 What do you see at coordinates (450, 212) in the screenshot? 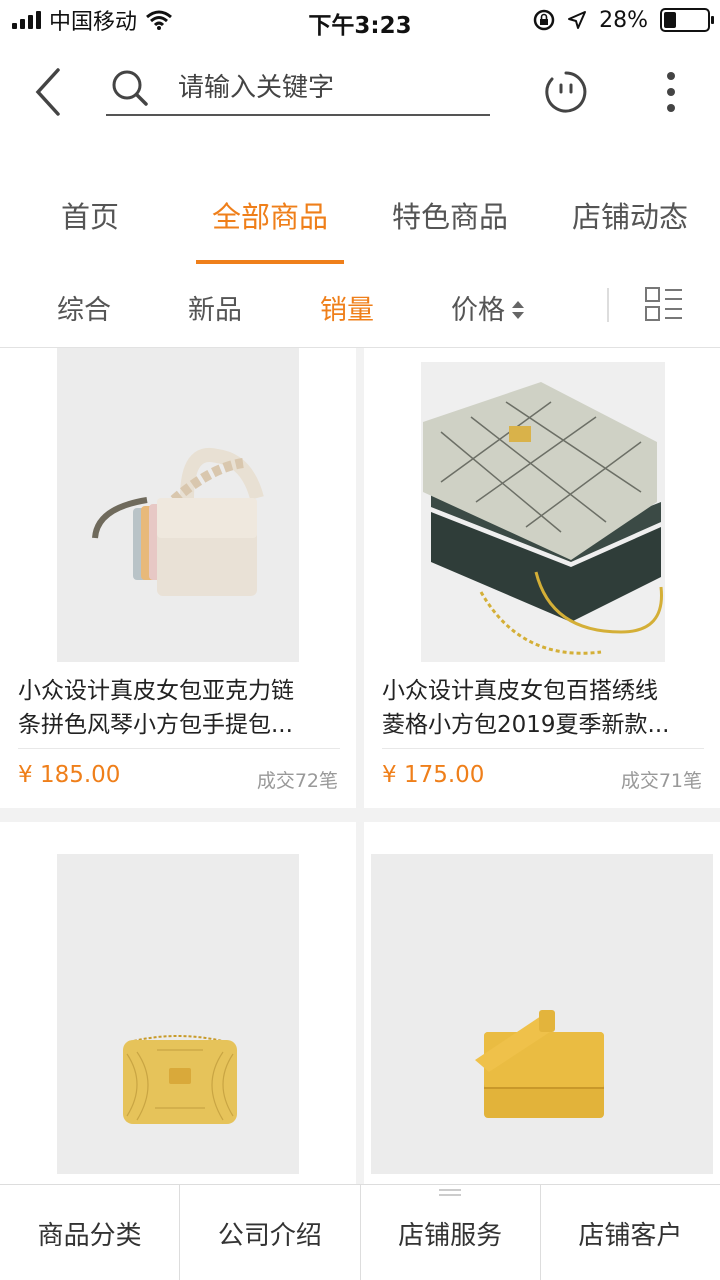
I see `tab-featured: 特色商品` at bounding box center [450, 212].